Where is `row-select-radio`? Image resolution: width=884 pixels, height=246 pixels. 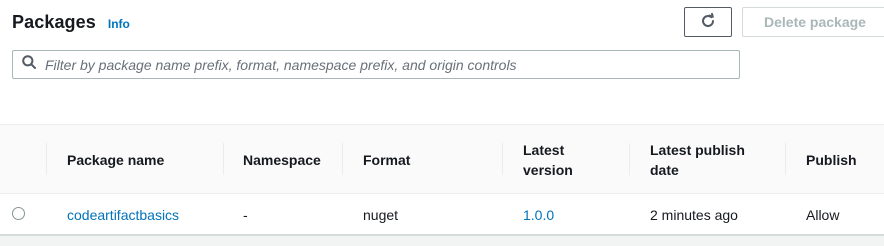 row-select-radio is located at coordinates (18, 213).